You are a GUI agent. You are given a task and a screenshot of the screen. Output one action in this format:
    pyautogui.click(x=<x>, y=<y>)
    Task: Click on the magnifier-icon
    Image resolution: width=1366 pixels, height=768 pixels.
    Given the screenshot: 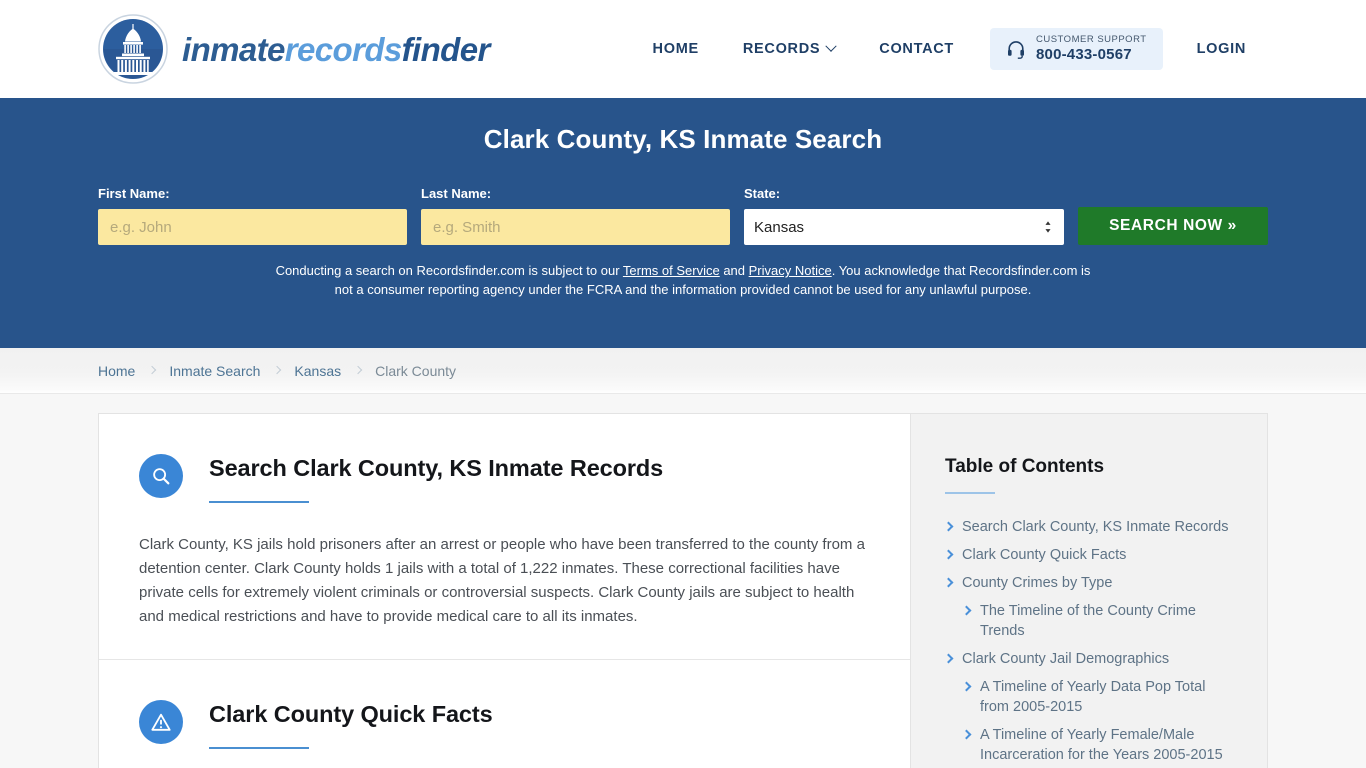 What is the action you would take?
    pyautogui.click(x=161, y=476)
    